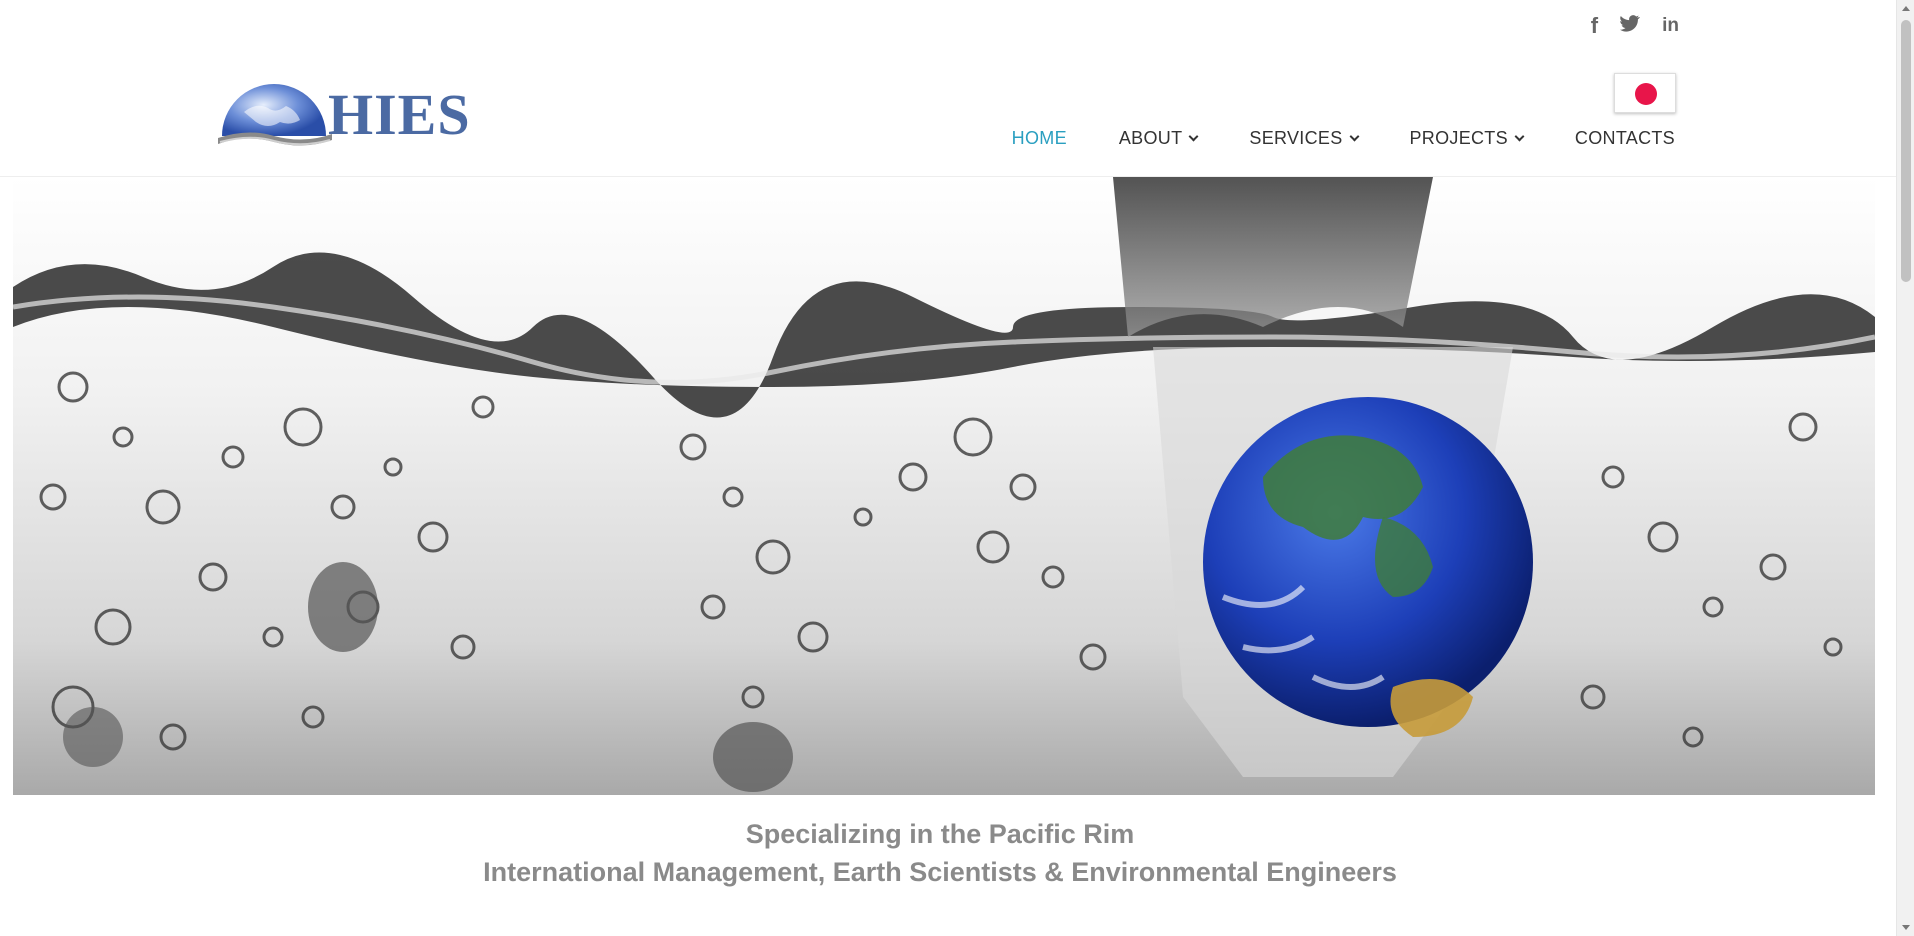 This screenshot has width=1914, height=936. Describe the element at coordinates (1905, 468) in the screenshot. I see `page-scrollbar` at that location.